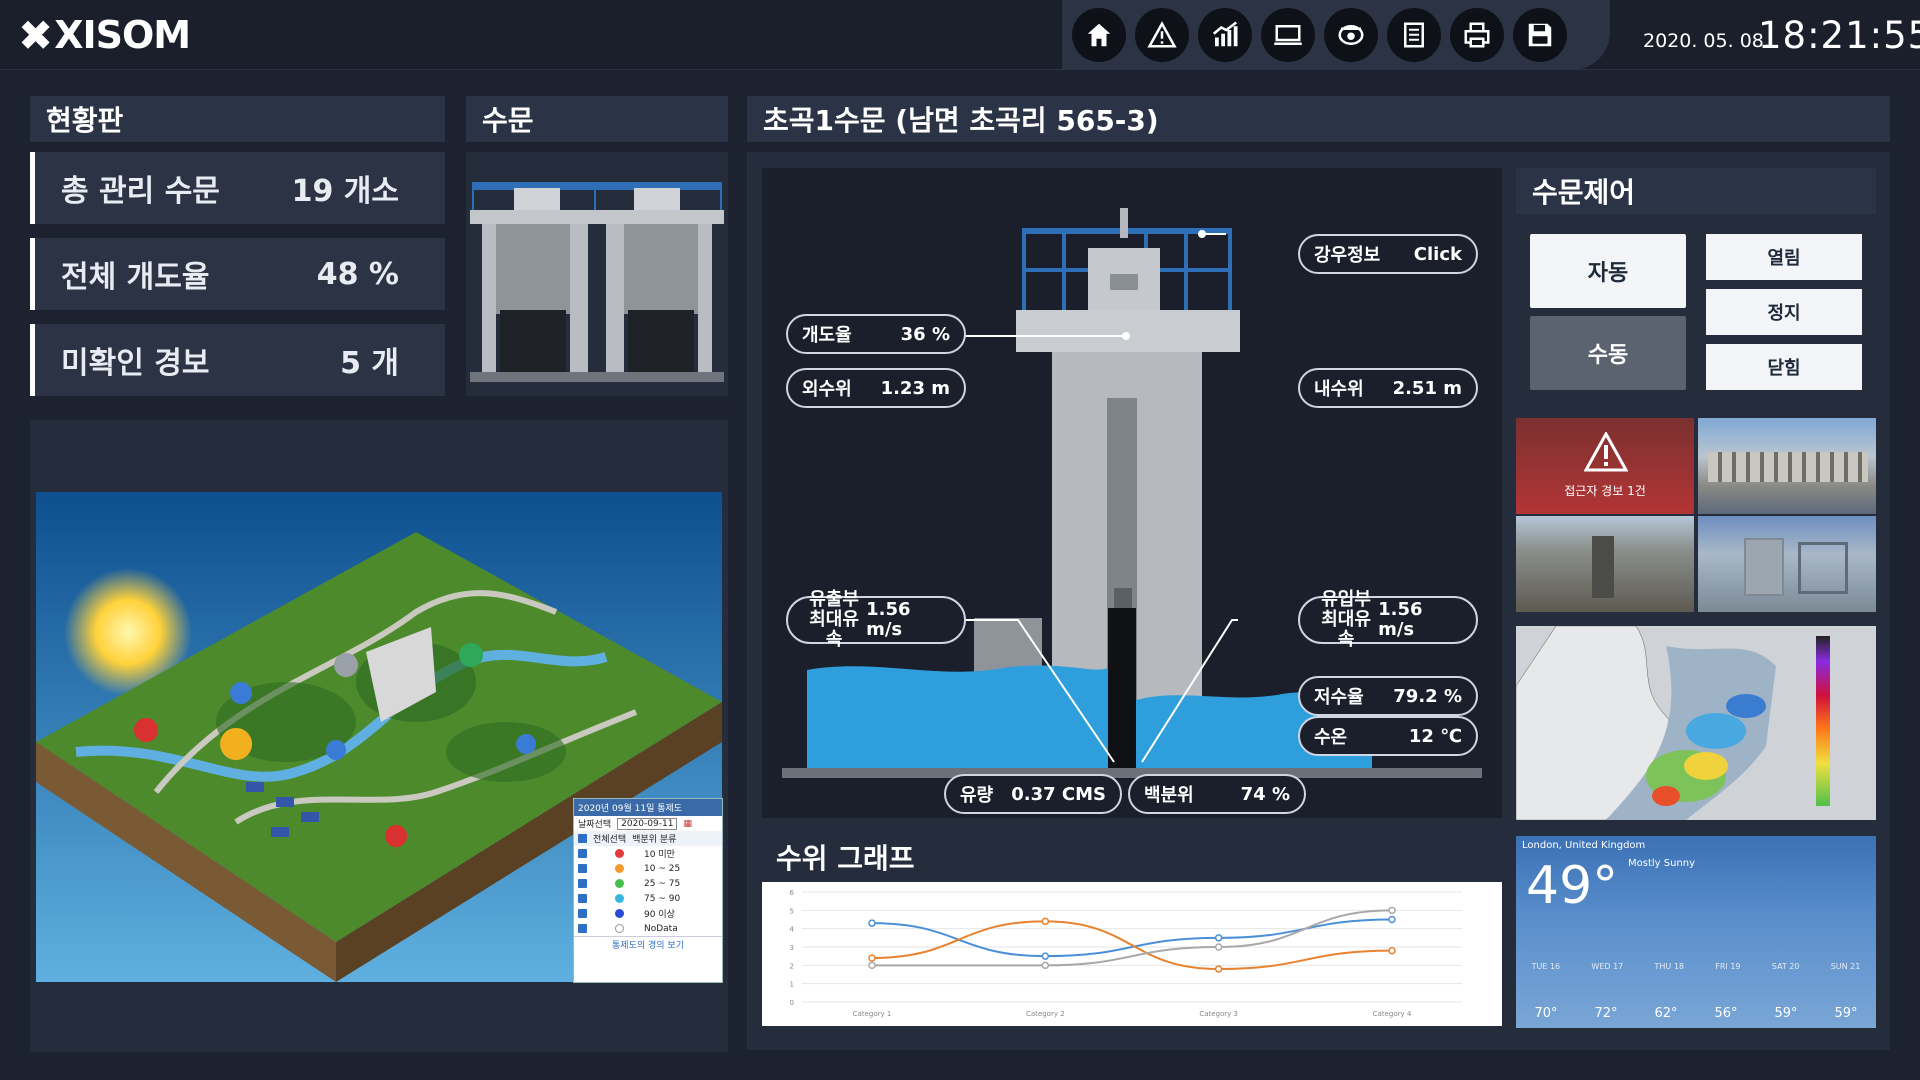 This screenshot has width=1920, height=1080. Describe the element at coordinates (610, 840) in the screenshot. I see `legend-col-a: 전체선택` at that location.